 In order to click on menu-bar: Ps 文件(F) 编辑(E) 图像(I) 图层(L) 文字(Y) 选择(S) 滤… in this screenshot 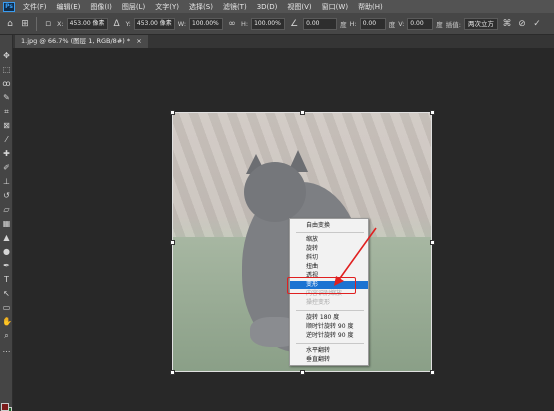, I will do `click(277, 6)`.